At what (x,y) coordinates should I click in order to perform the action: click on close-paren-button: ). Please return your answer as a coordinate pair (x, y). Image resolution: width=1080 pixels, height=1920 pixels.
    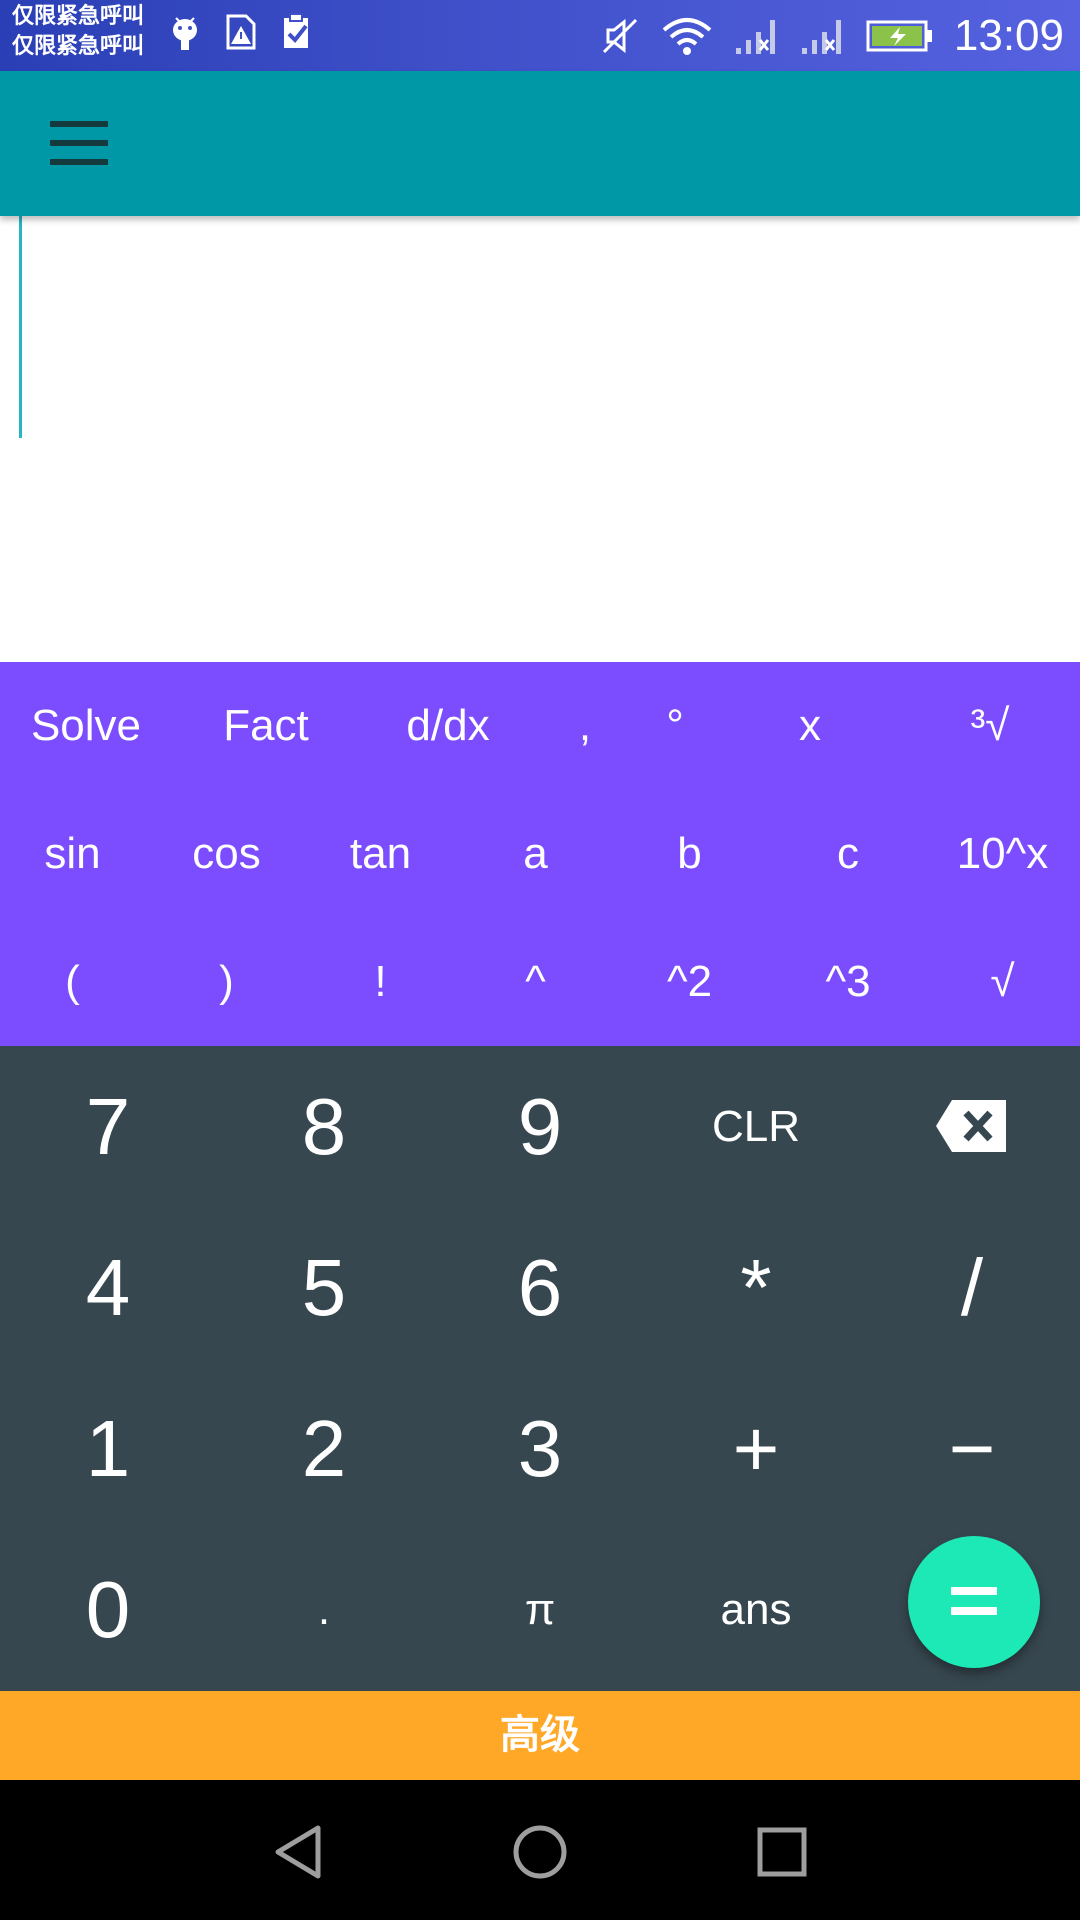
    Looking at the image, I should click on (226, 982).